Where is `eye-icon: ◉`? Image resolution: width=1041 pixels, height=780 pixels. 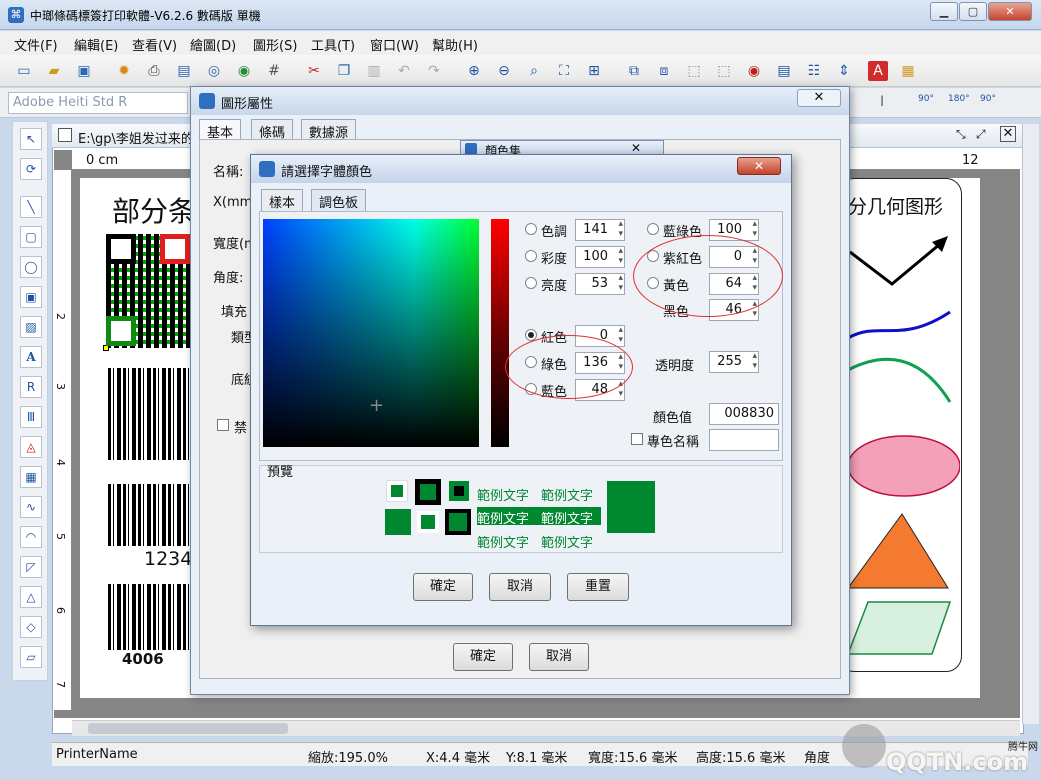 eye-icon: ◉ is located at coordinates (754, 71).